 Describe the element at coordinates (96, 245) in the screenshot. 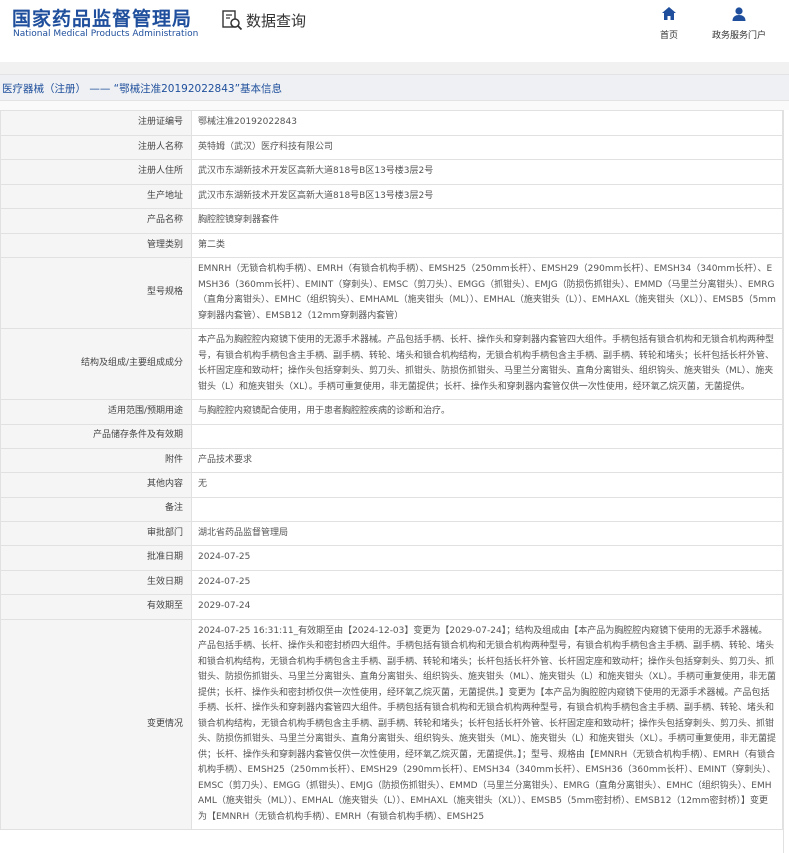

I see `field-label: 管理类别` at that location.